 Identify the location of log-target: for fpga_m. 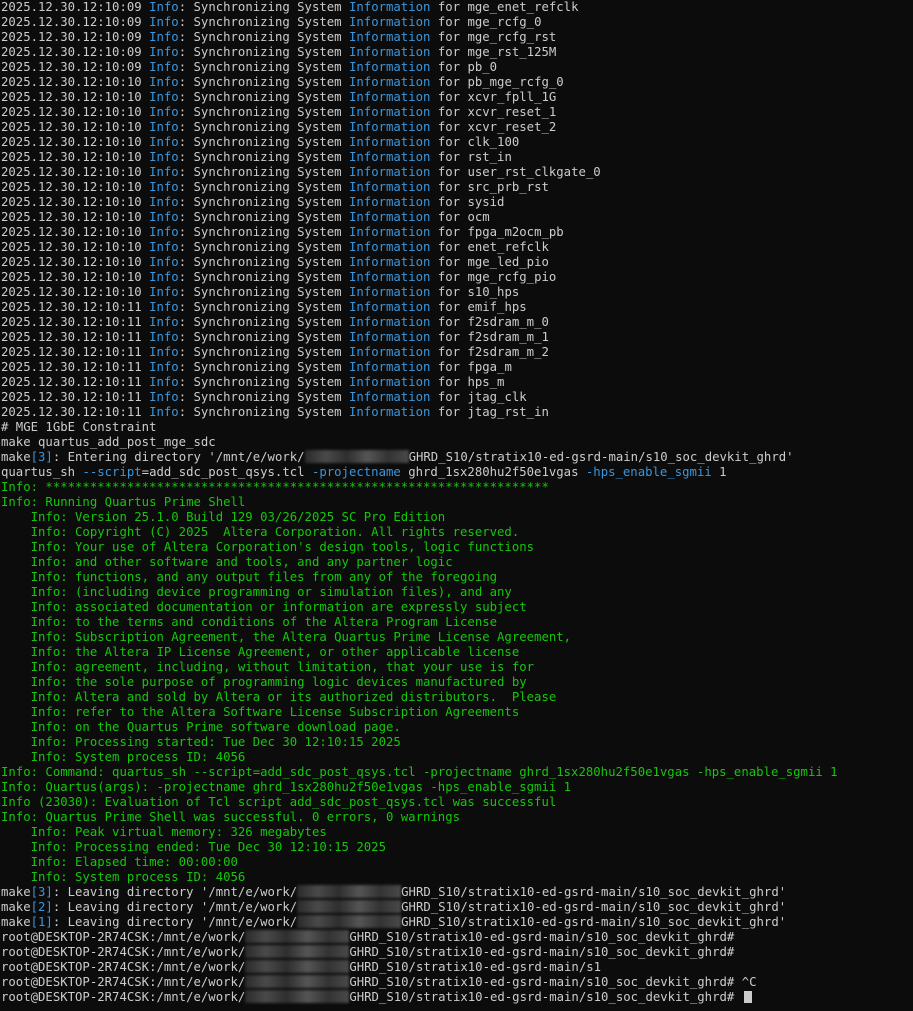
(471, 367).